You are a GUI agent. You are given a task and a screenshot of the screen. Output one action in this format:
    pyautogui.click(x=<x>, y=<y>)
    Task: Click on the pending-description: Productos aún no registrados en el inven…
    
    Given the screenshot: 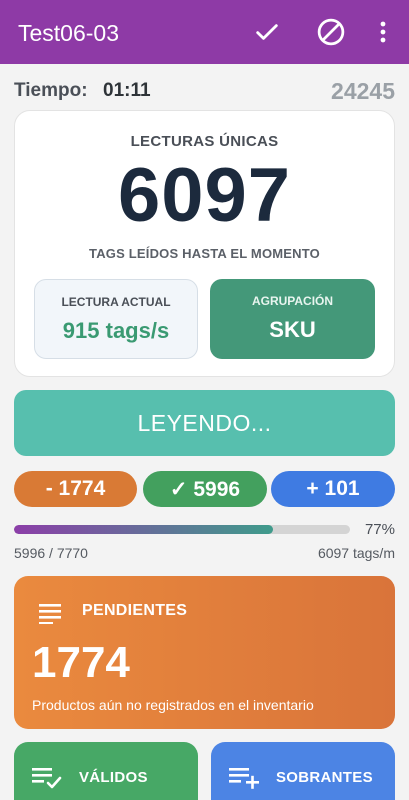 What is the action you would take?
    pyautogui.click(x=173, y=705)
    